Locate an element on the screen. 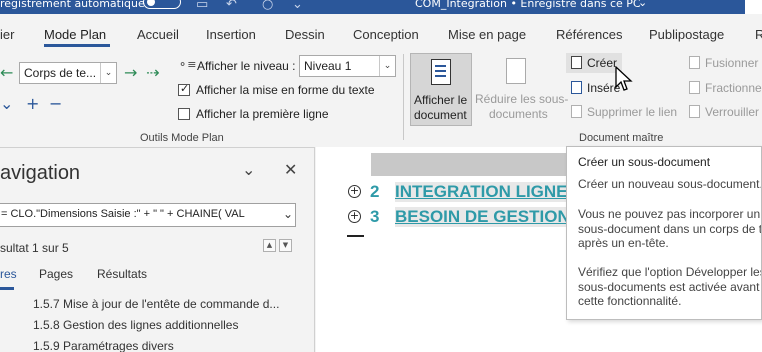 The height and width of the screenshot is (352, 762). first-line-label: Afficher la première ligne is located at coordinates (262, 114).